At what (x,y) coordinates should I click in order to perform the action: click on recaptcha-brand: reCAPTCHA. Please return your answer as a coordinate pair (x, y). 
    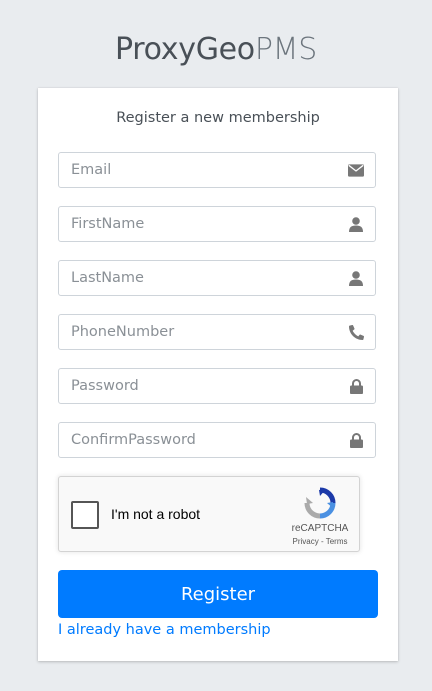
    Looking at the image, I should click on (320, 528).